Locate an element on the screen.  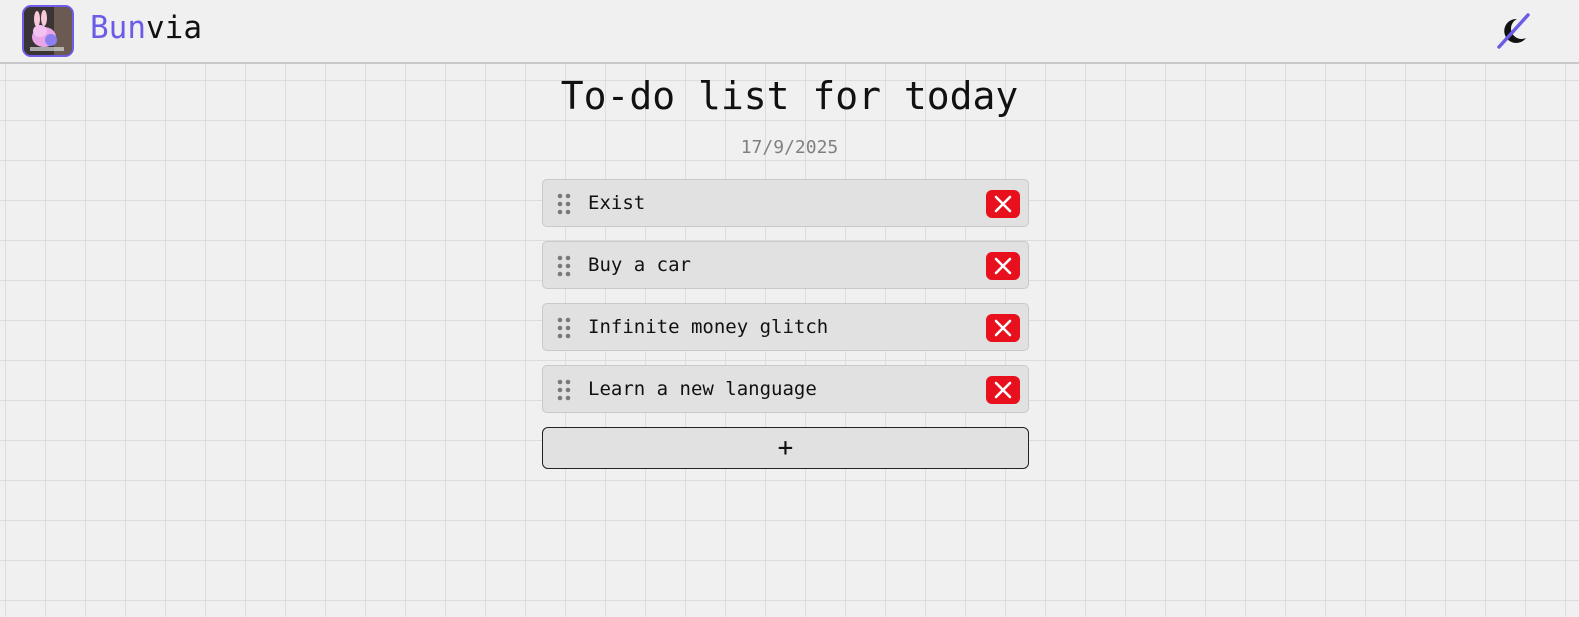
brand-part-1: Bun is located at coordinates (118, 28).